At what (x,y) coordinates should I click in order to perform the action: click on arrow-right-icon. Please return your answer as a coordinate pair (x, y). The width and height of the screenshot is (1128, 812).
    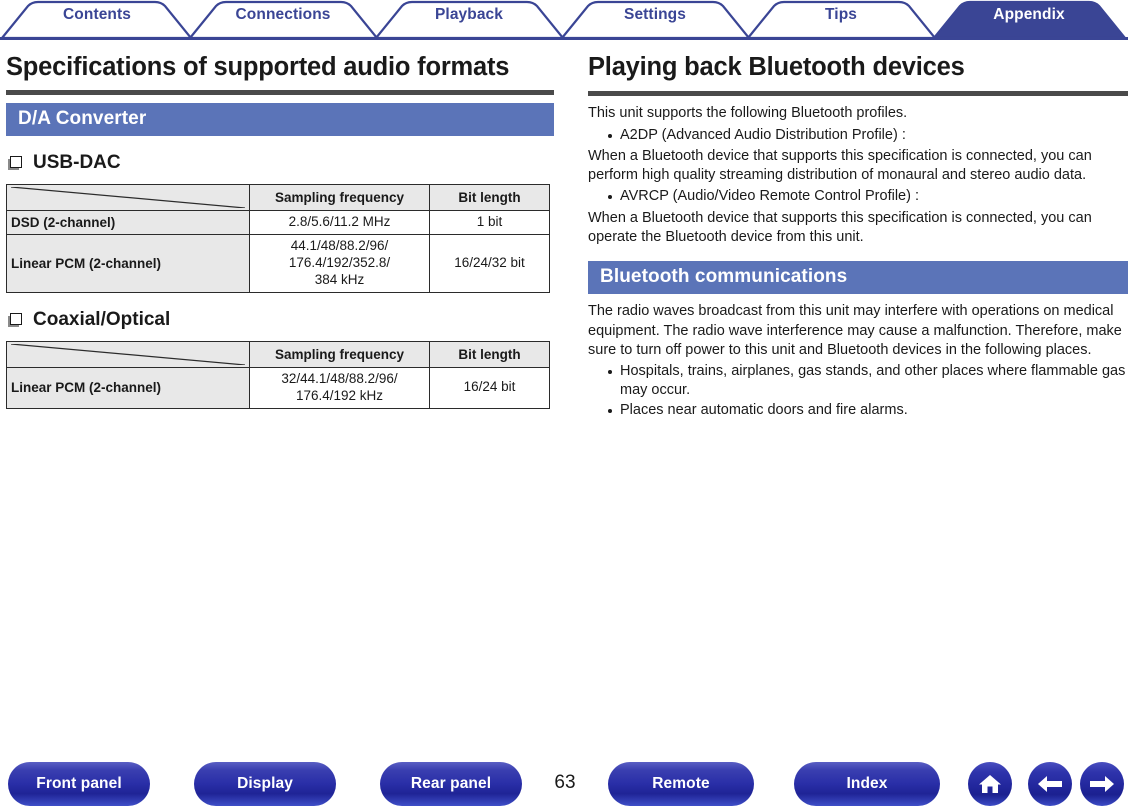
    Looking at the image, I should click on (1102, 784).